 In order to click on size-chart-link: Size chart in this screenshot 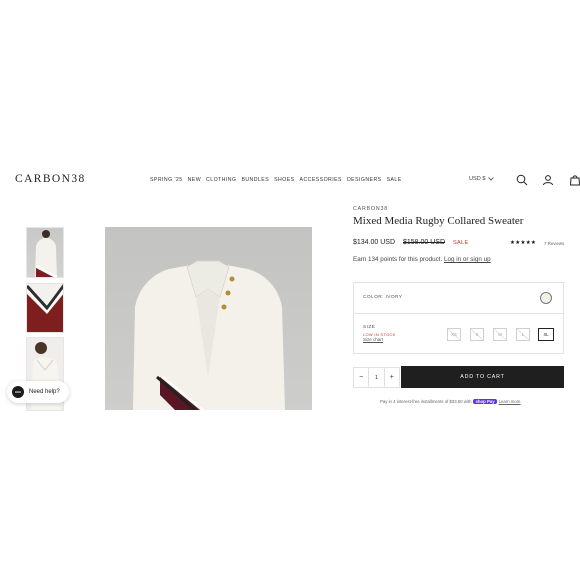, I will do `click(373, 339)`.